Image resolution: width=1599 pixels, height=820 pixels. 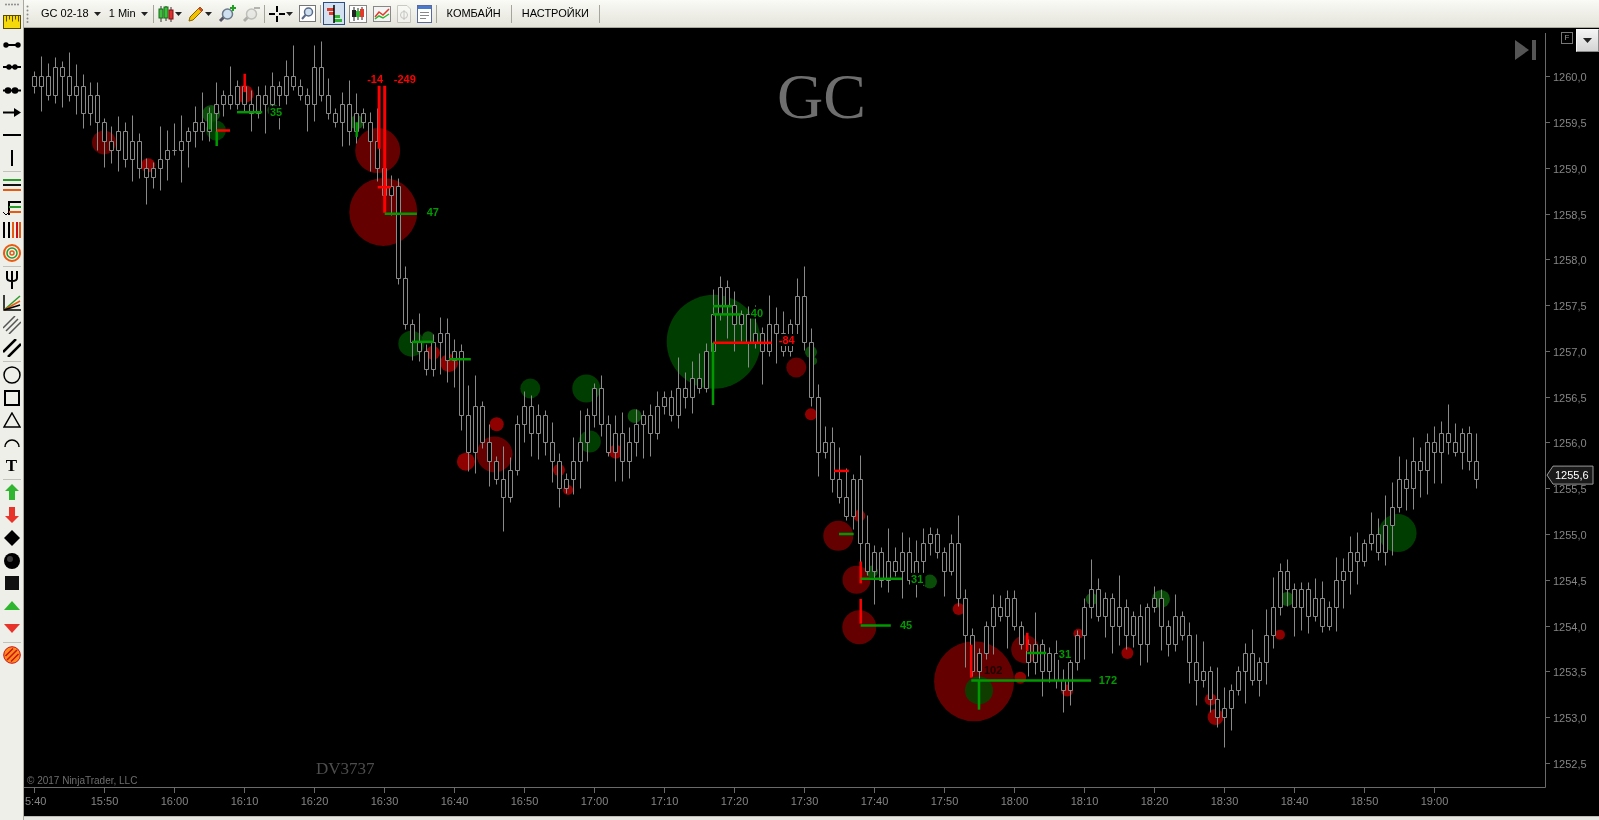 What do you see at coordinates (874, 801) in the screenshot?
I see `time-axis-label: 17:40` at bounding box center [874, 801].